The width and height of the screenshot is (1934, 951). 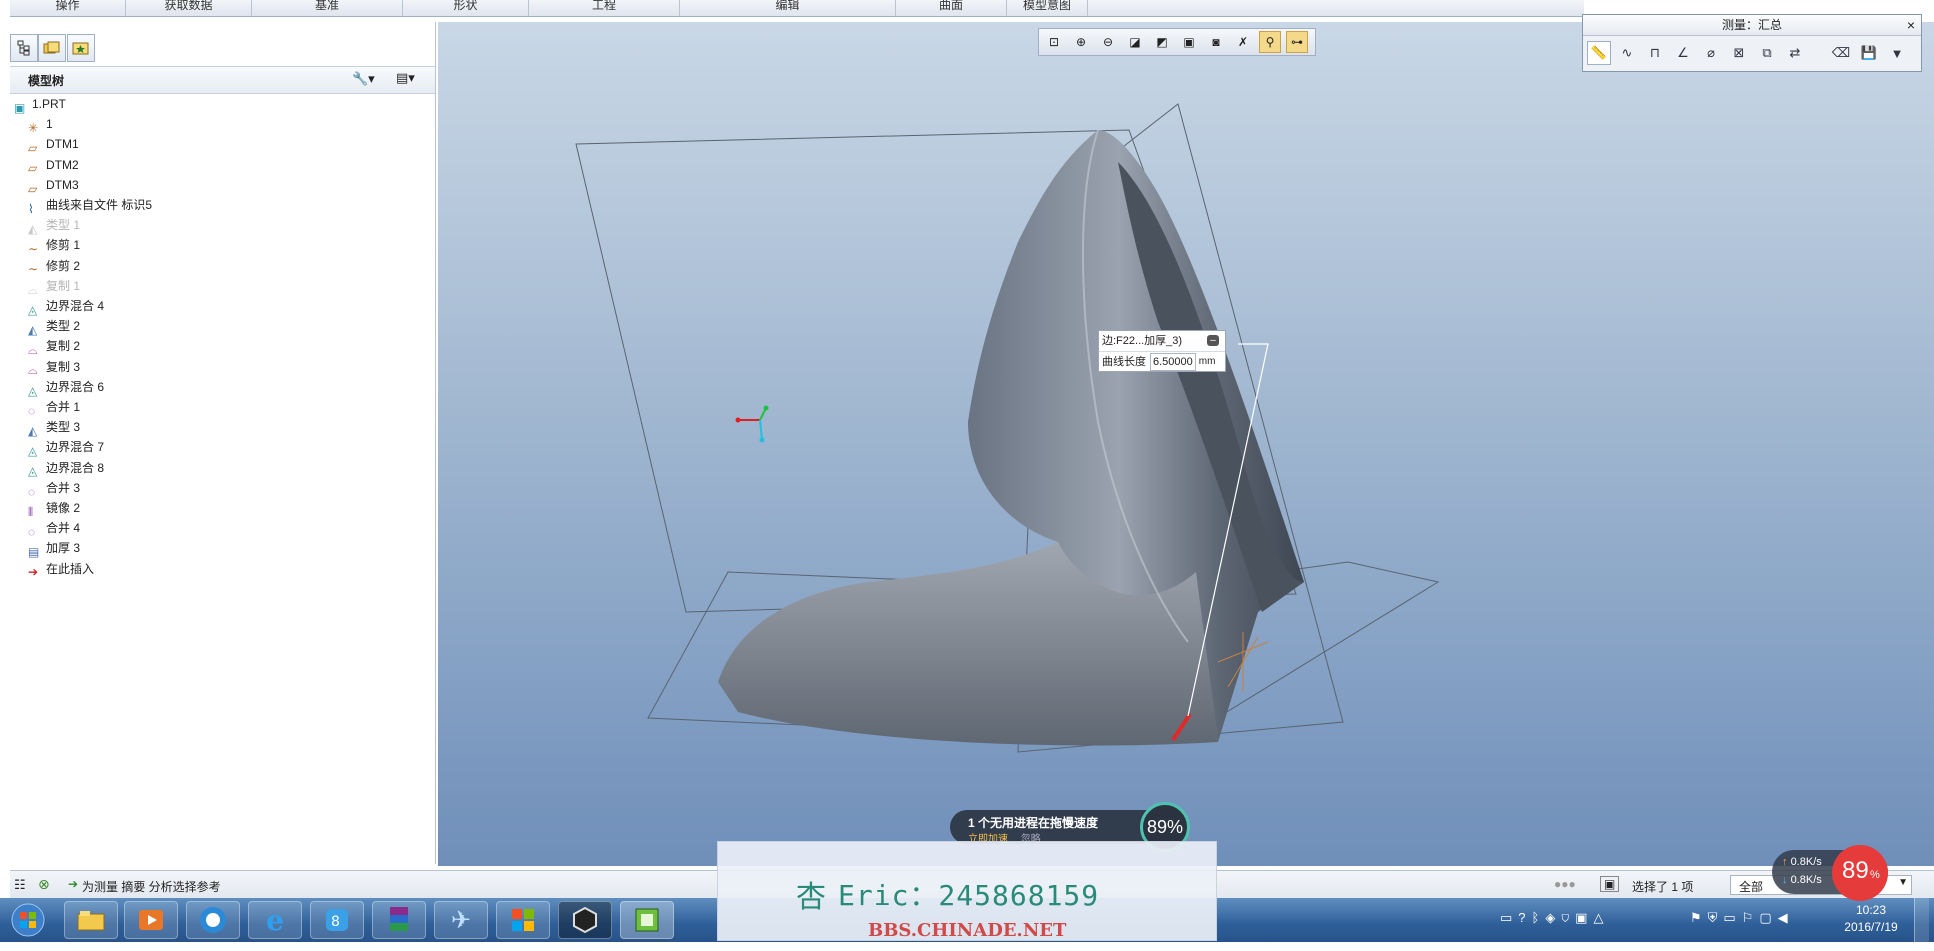 What do you see at coordinates (1841, 53) in the screenshot?
I see `eraser-icon: ⌫` at bounding box center [1841, 53].